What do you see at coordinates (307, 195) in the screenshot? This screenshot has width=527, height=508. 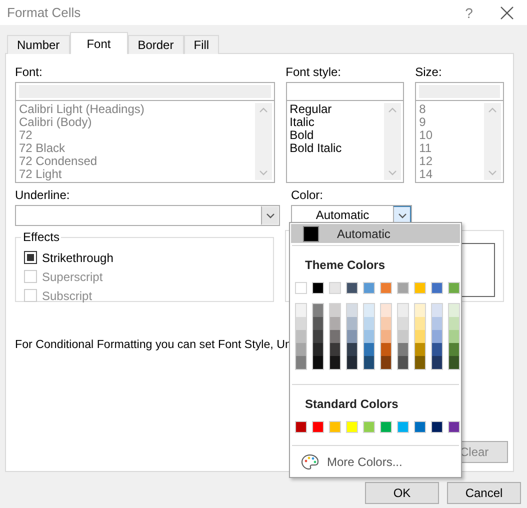 I see `field-label: Color:` at bounding box center [307, 195].